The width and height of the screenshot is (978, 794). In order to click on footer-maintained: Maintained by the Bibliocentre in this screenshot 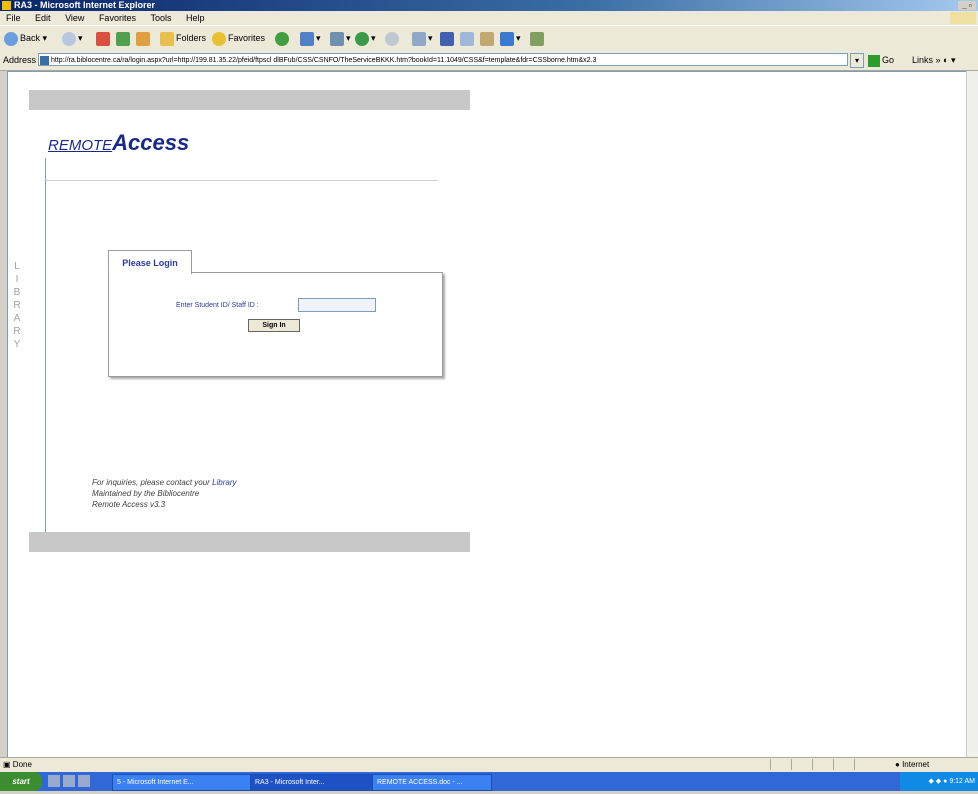, I will do `click(146, 493)`.